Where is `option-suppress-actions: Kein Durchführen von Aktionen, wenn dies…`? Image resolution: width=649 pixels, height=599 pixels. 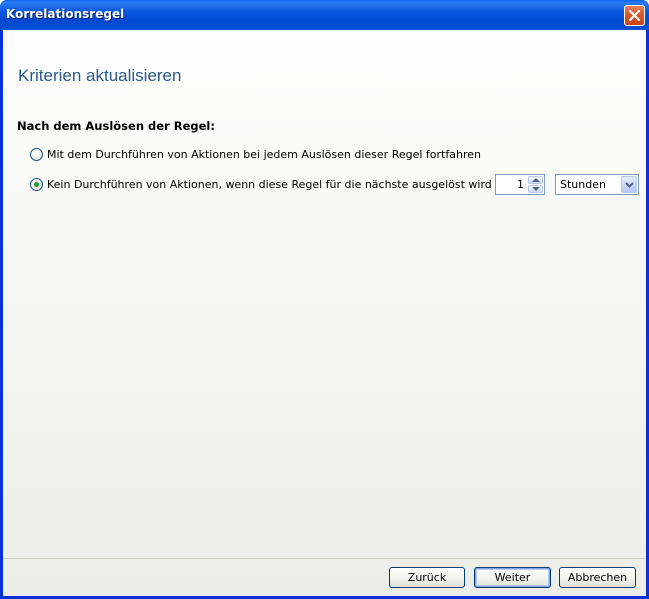 option-suppress-actions: Kein Durchführen von Aktionen, wenn dies… is located at coordinates (261, 184).